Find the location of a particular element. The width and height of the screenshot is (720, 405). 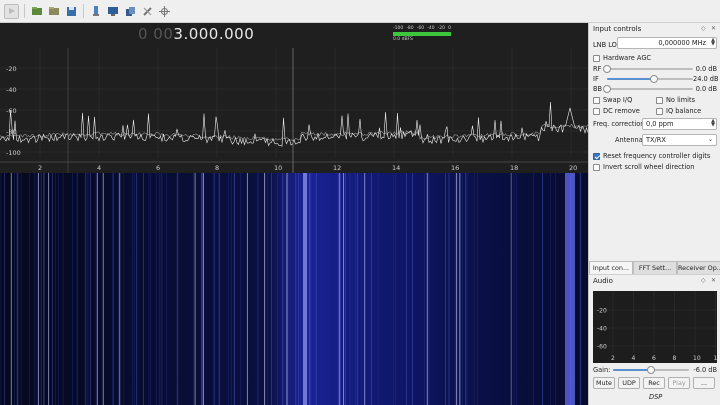

spectrum-y-tick-label: -80 is located at coordinates (11, 132).